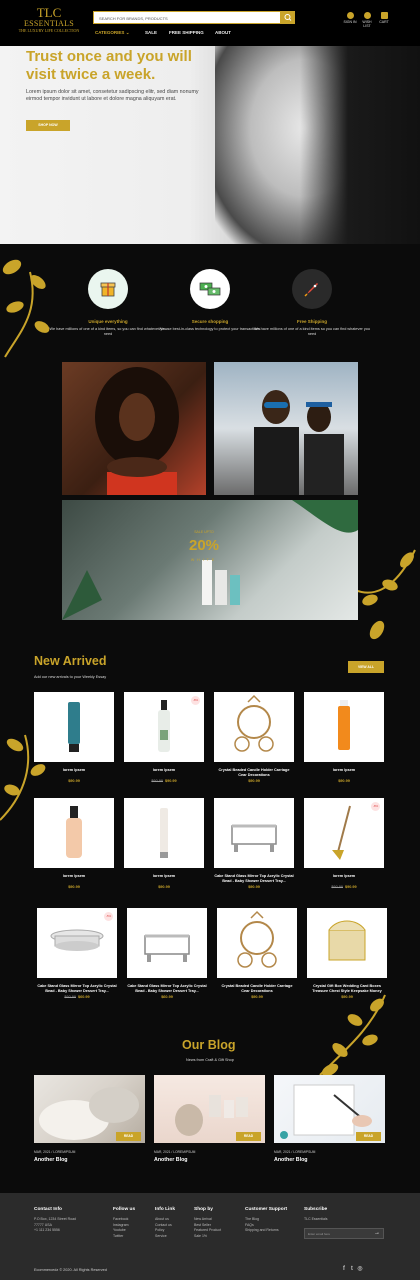 This screenshot has width=420, height=1280. What do you see at coordinates (344, 1269) in the screenshot?
I see `facebook-icon: f` at bounding box center [344, 1269].